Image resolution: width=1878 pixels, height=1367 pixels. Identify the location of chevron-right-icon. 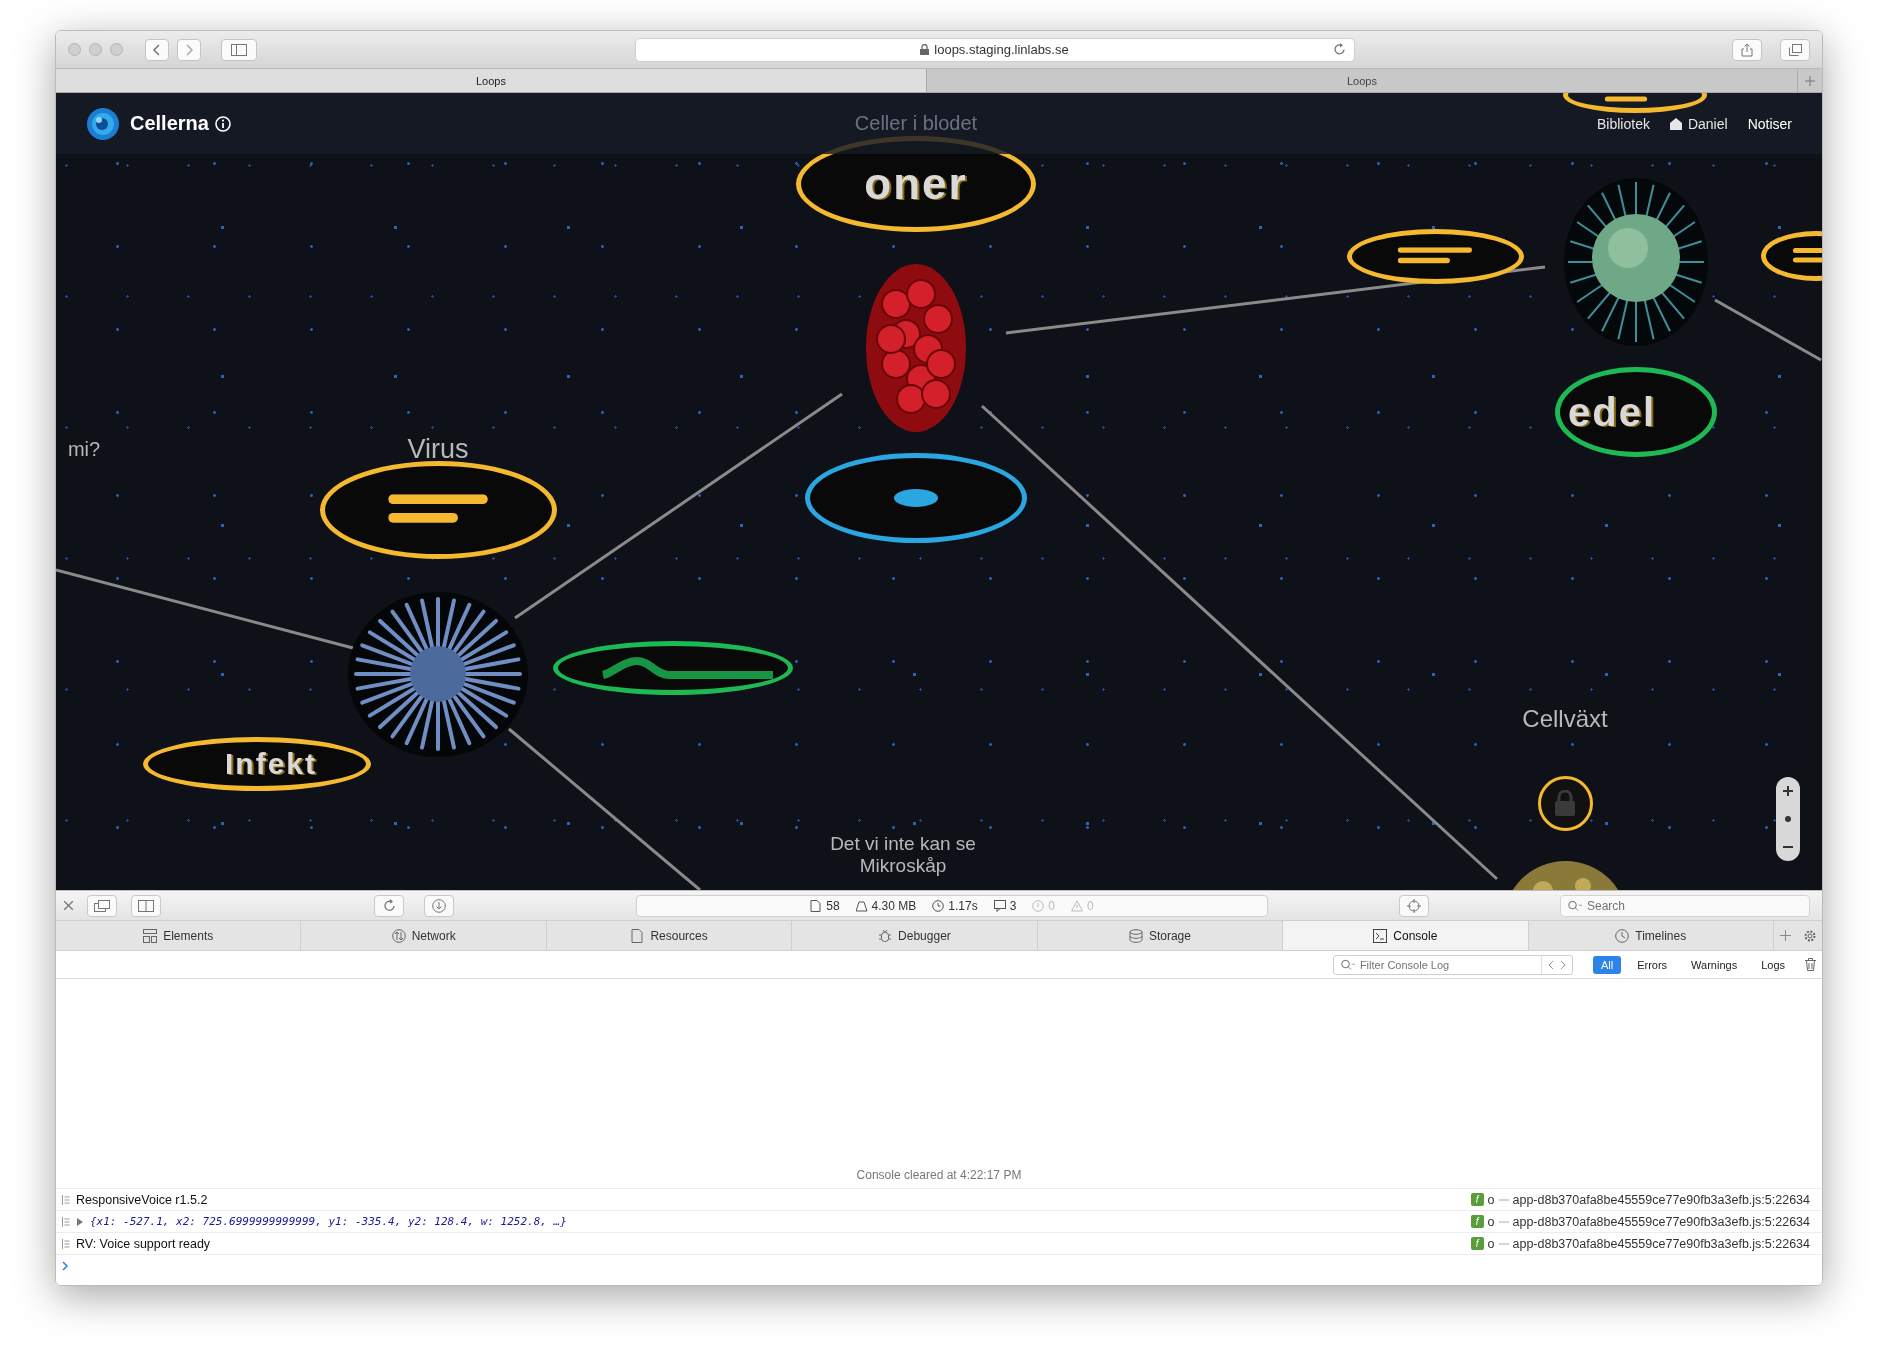
(1562, 964).